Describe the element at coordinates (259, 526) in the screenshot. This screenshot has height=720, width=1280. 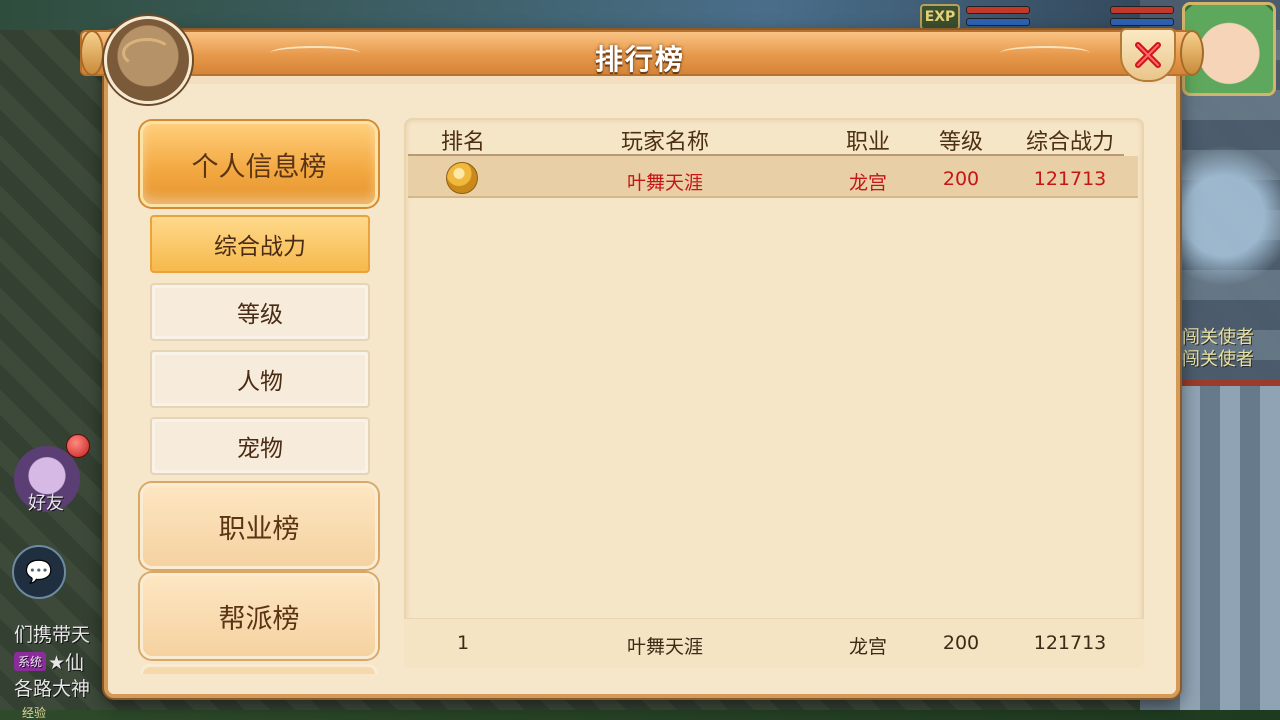
I see `category-profession: 职业榜` at that location.